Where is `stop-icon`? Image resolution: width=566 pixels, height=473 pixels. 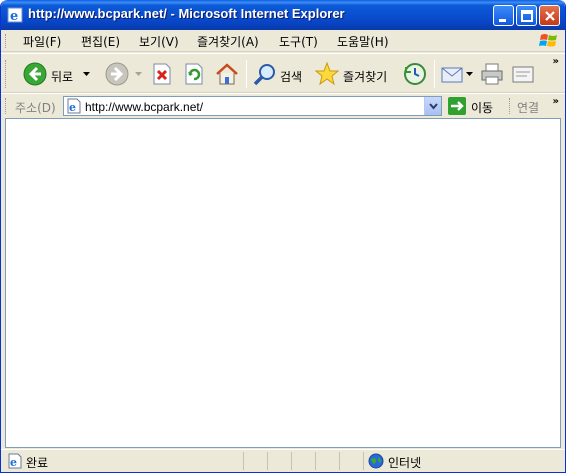
stop-icon is located at coordinates (162, 74).